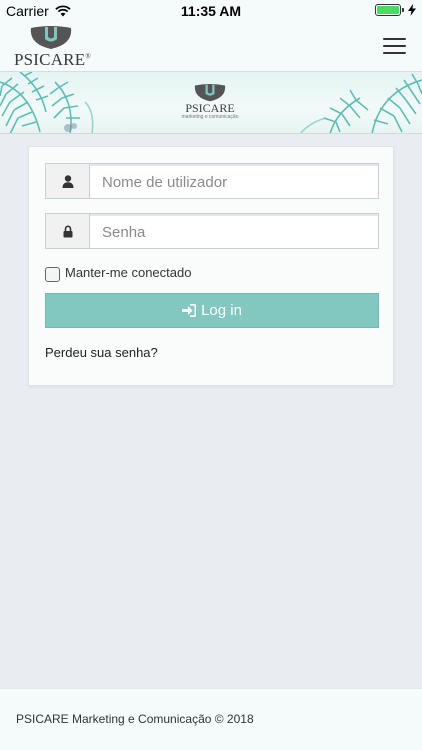 The height and width of the screenshot is (750, 422). What do you see at coordinates (412, 10) in the screenshot?
I see `charging-bolt-icon` at bounding box center [412, 10].